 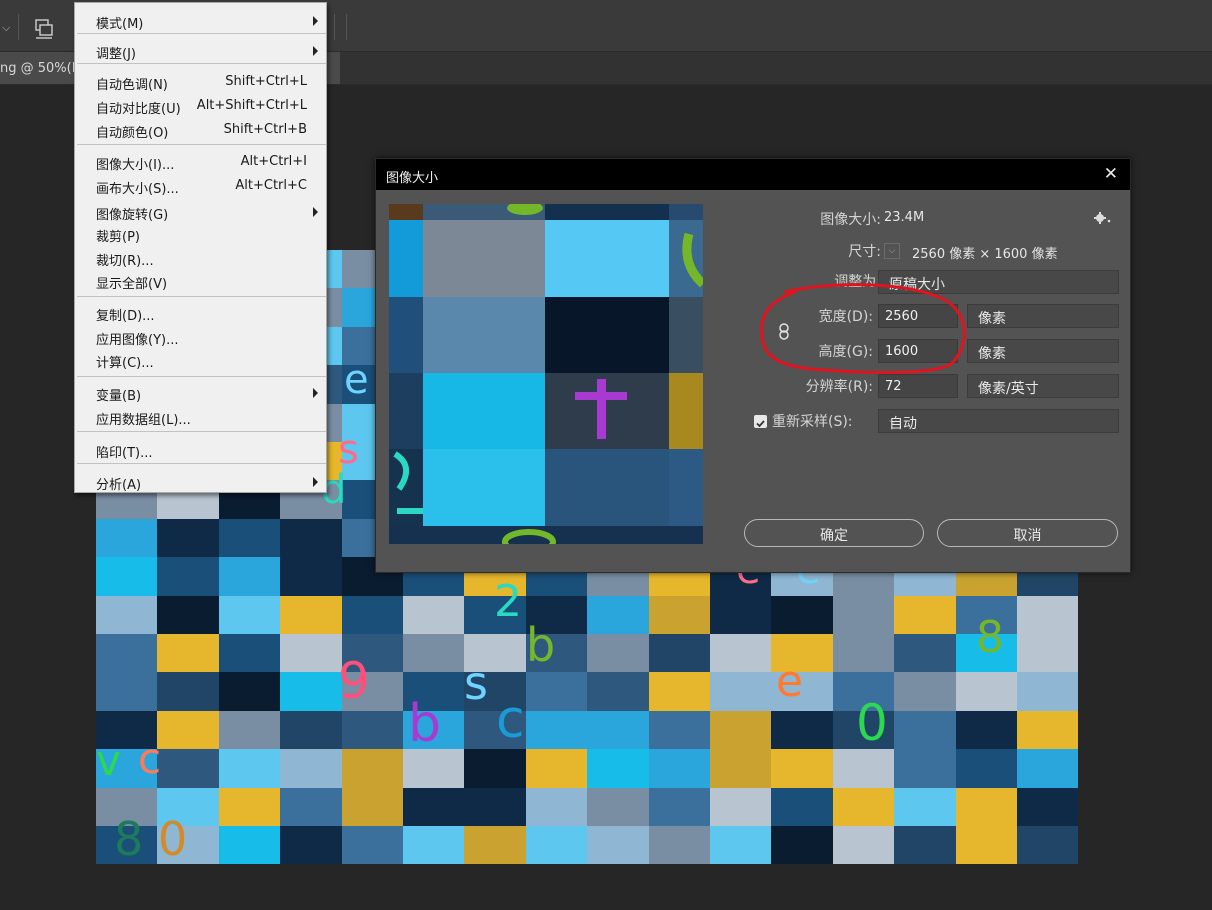 I want to click on resample-select: 自动 ⌵, so click(x=998, y=421).